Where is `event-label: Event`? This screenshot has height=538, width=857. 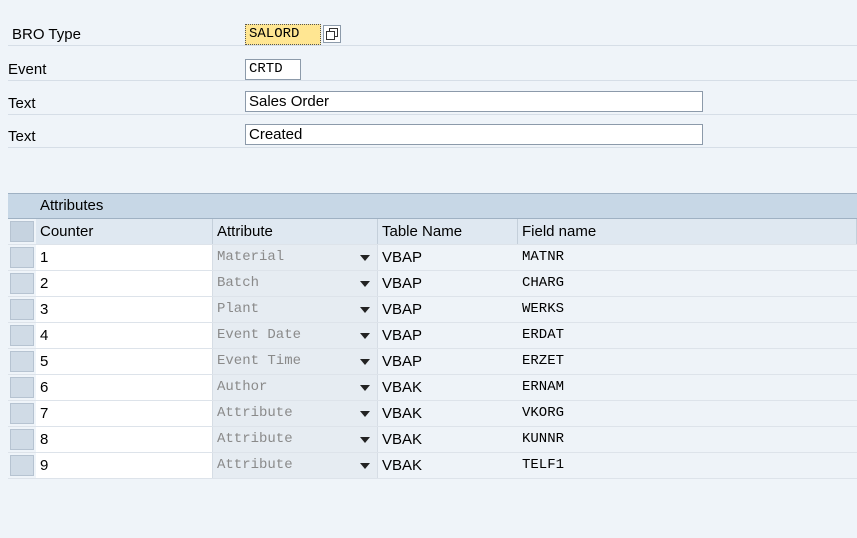
event-label: Event is located at coordinates (27, 69).